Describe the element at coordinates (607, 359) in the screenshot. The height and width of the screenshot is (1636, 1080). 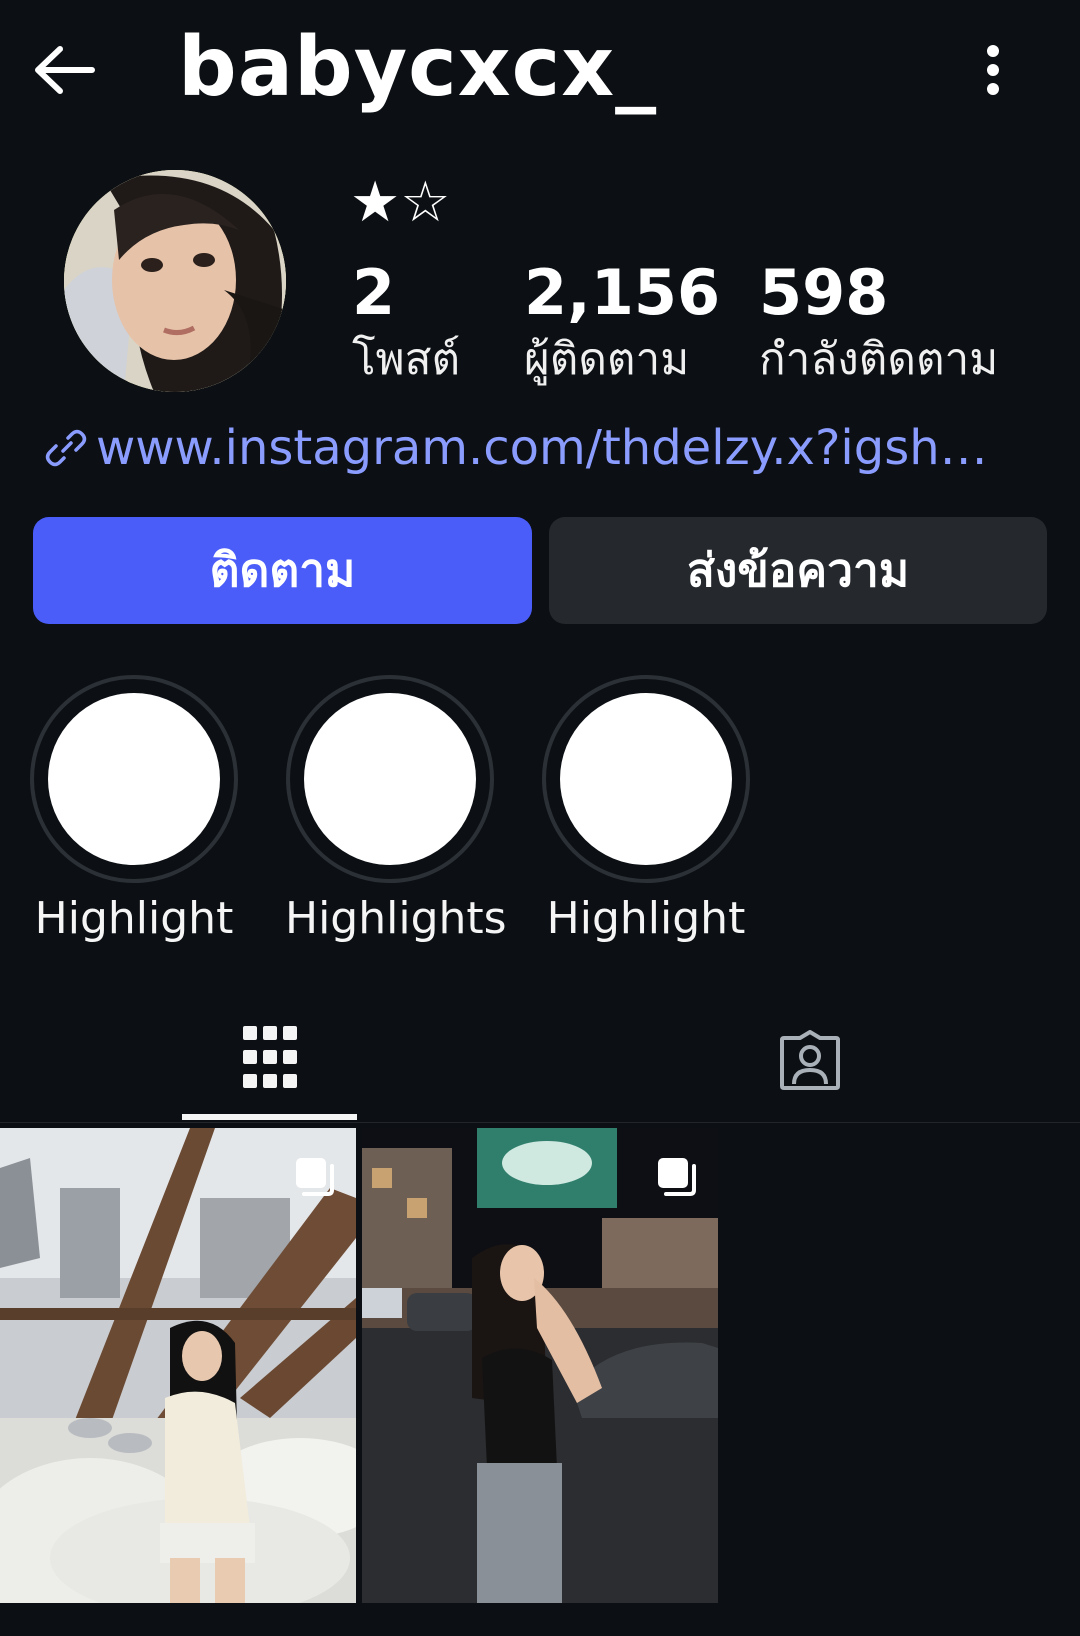
I see `stat-followers-label: ผู้ติดตาม` at that location.